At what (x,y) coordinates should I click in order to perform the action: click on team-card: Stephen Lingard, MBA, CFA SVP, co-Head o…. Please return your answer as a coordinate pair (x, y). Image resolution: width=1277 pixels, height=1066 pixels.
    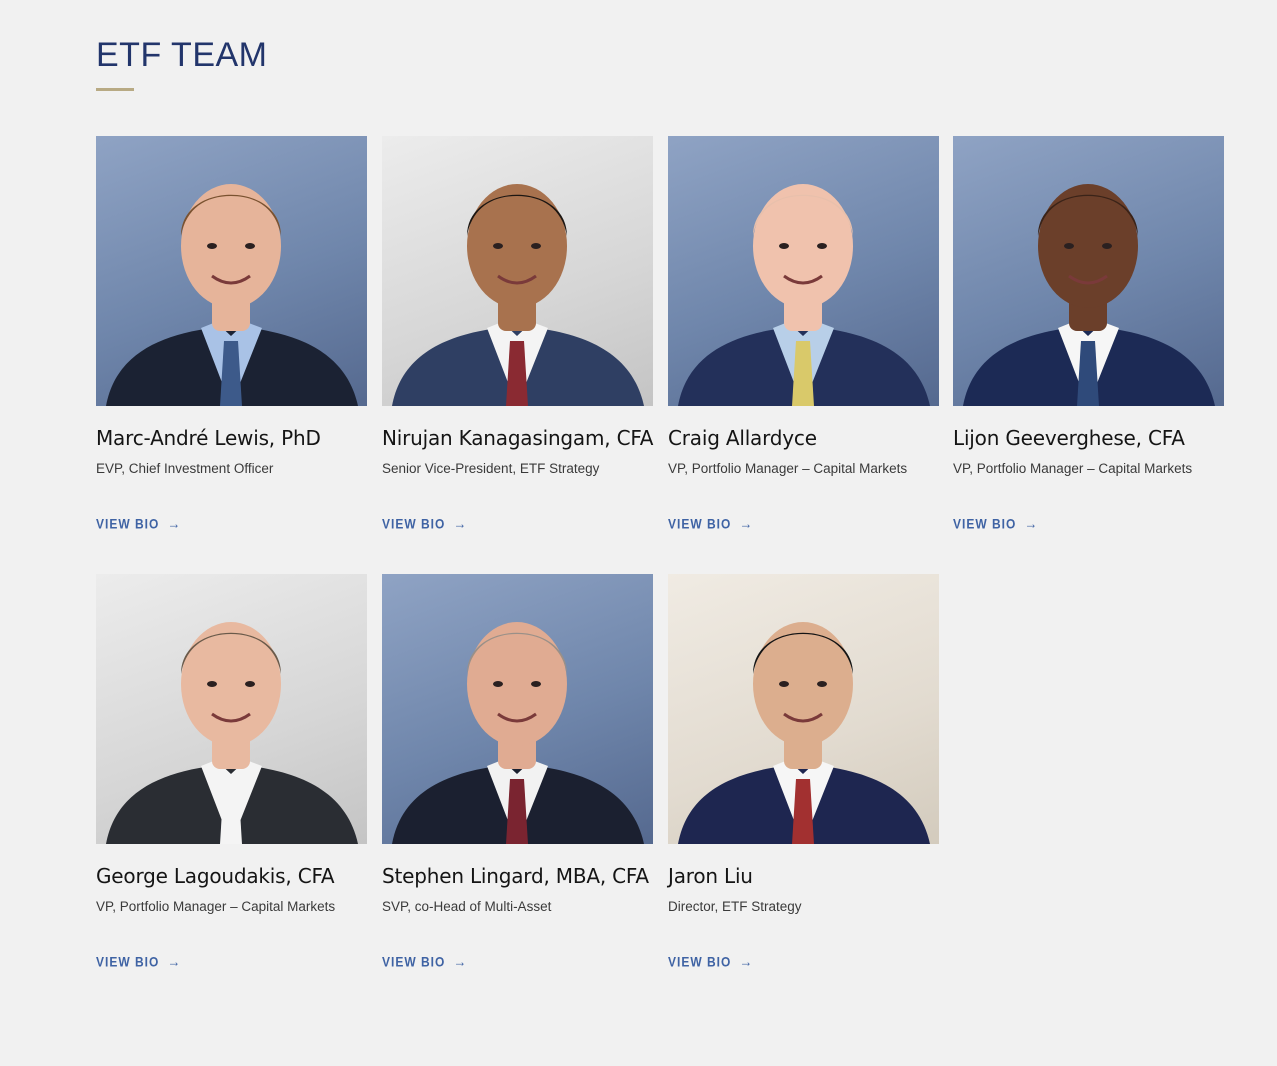
    Looking at the image, I should click on (518, 772).